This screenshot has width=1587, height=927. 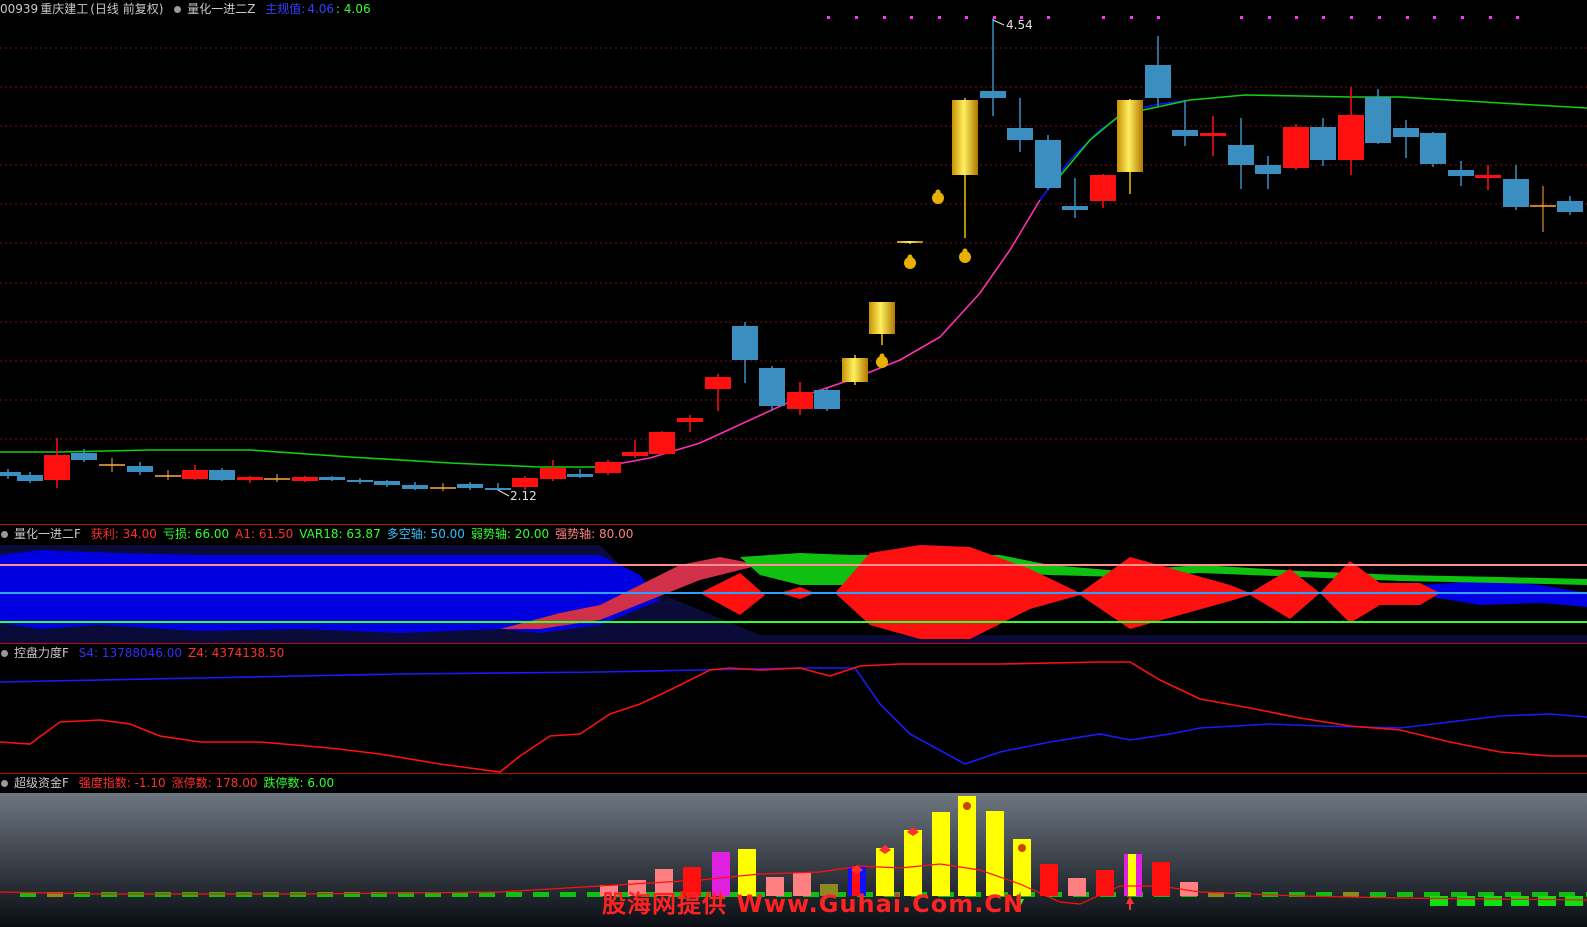 I want to click on indicator-toggle-icon, so click(x=178, y=9).